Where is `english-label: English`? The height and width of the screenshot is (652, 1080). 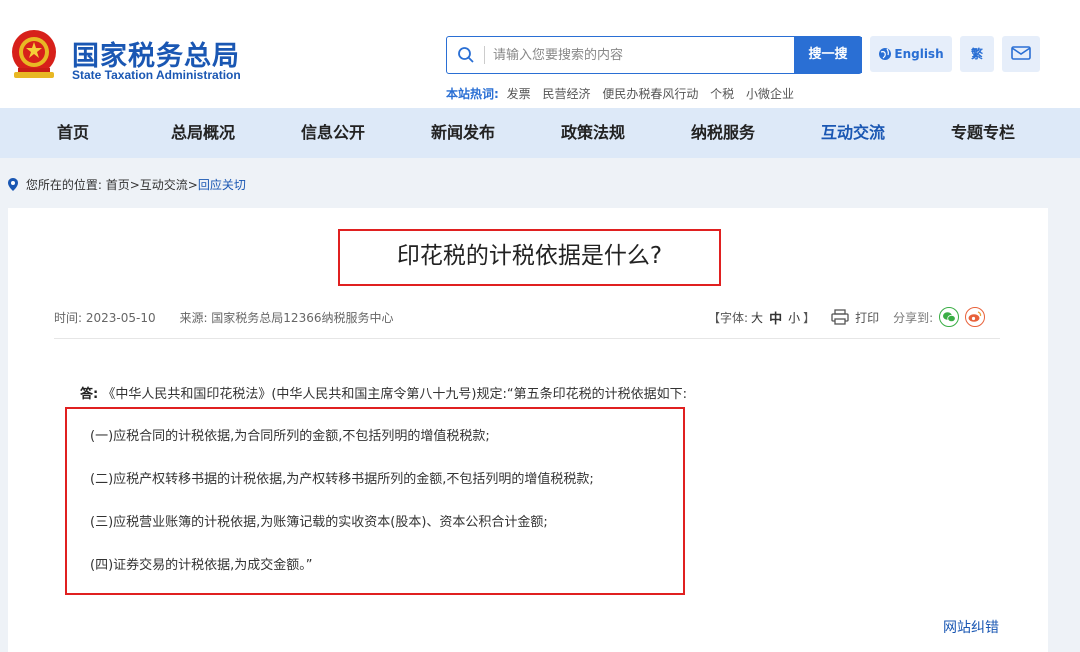 english-label: English is located at coordinates (919, 54).